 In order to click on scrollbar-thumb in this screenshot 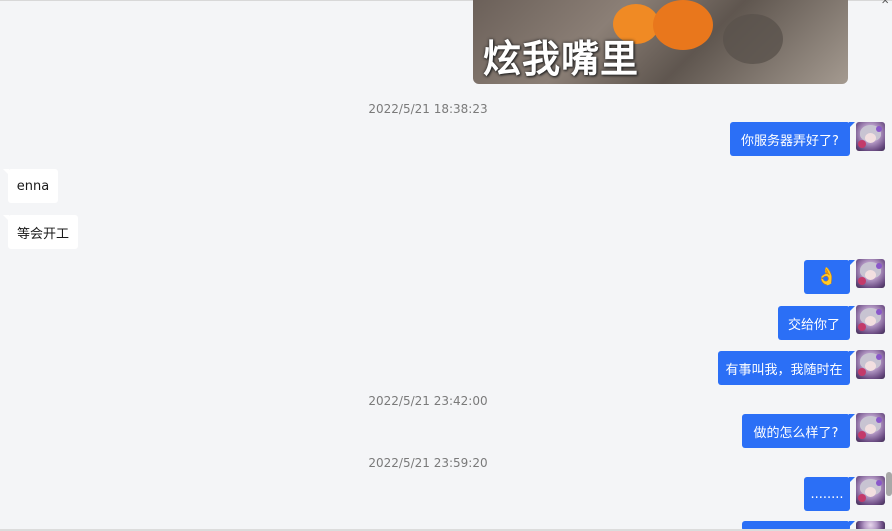, I will do `click(889, 484)`.